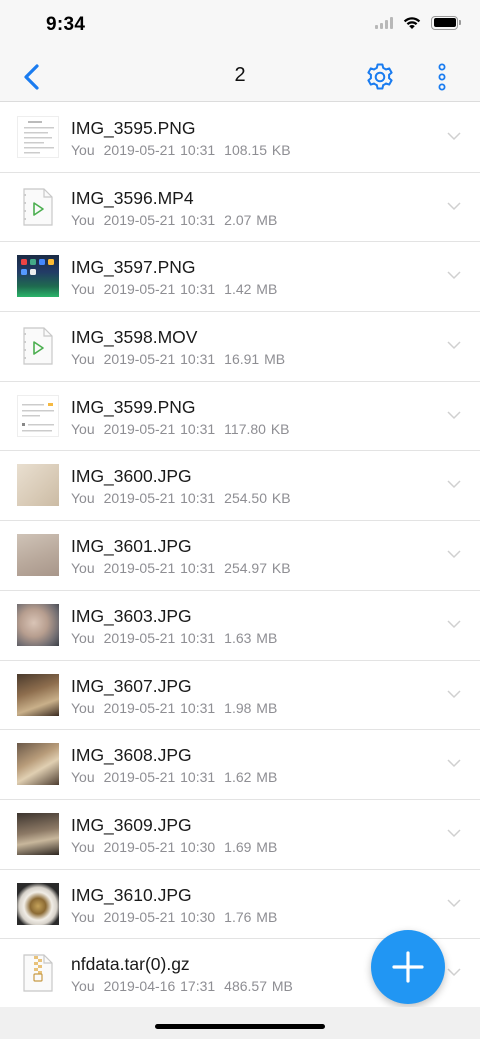 The width and height of the screenshot is (480, 1039). What do you see at coordinates (130, 964) in the screenshot?
I see `file-name: nfdata.tar(0).gz` at bounding box center [130, 964].